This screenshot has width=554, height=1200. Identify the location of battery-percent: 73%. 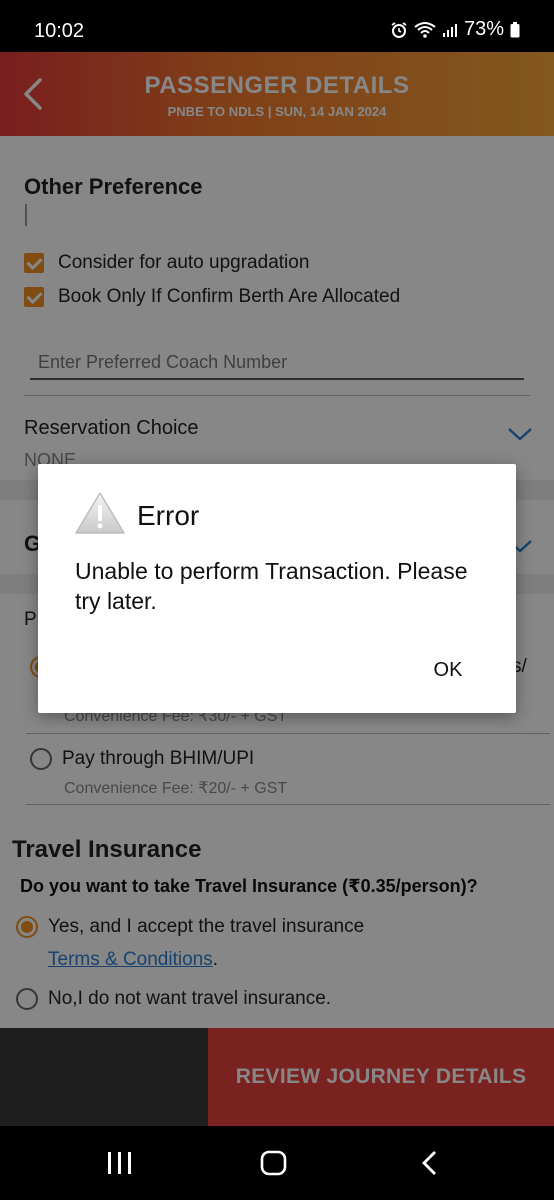
(483, 29).